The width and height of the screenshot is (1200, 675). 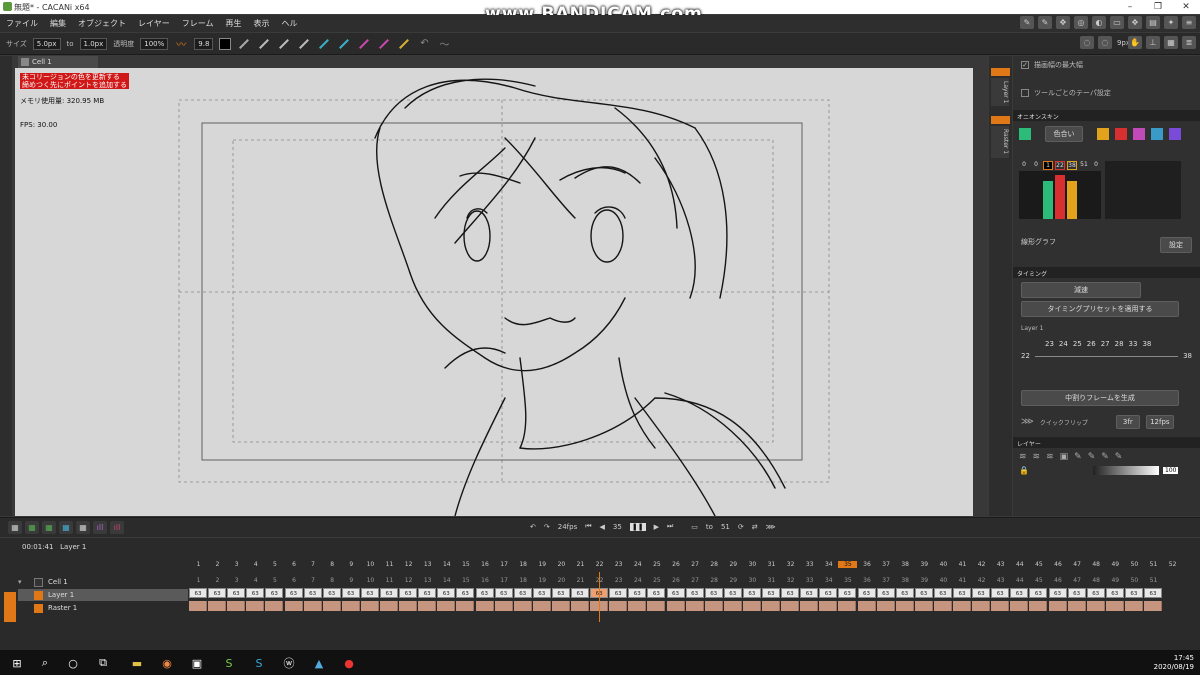 What do you see at coordinates (1172, 564) in the screenshot?
I see `frame-number: 52` at bounding box center [1172, 564].